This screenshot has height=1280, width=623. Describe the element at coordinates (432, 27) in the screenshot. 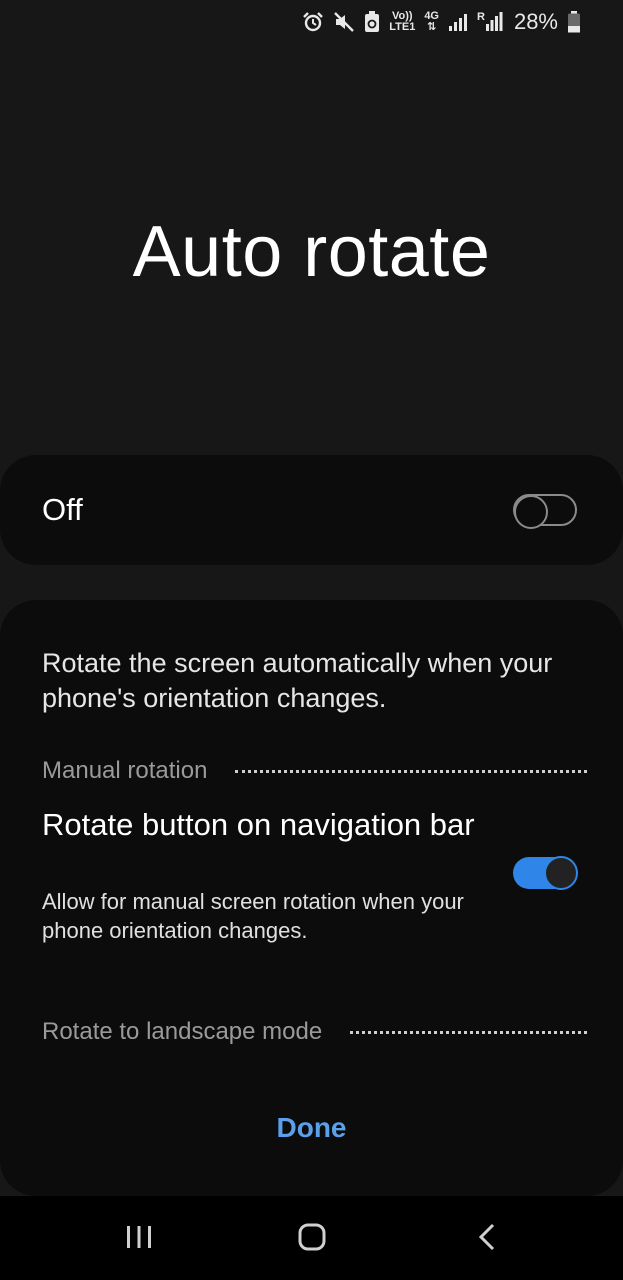

I see `data-arrows-glyph: ⇅` at that location.